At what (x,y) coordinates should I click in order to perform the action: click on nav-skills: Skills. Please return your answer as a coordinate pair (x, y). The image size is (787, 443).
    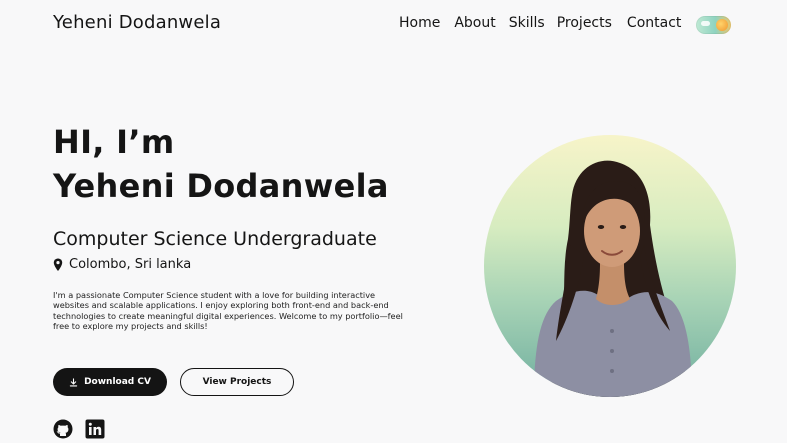
    Looking at the image, I should click on (527, 23).